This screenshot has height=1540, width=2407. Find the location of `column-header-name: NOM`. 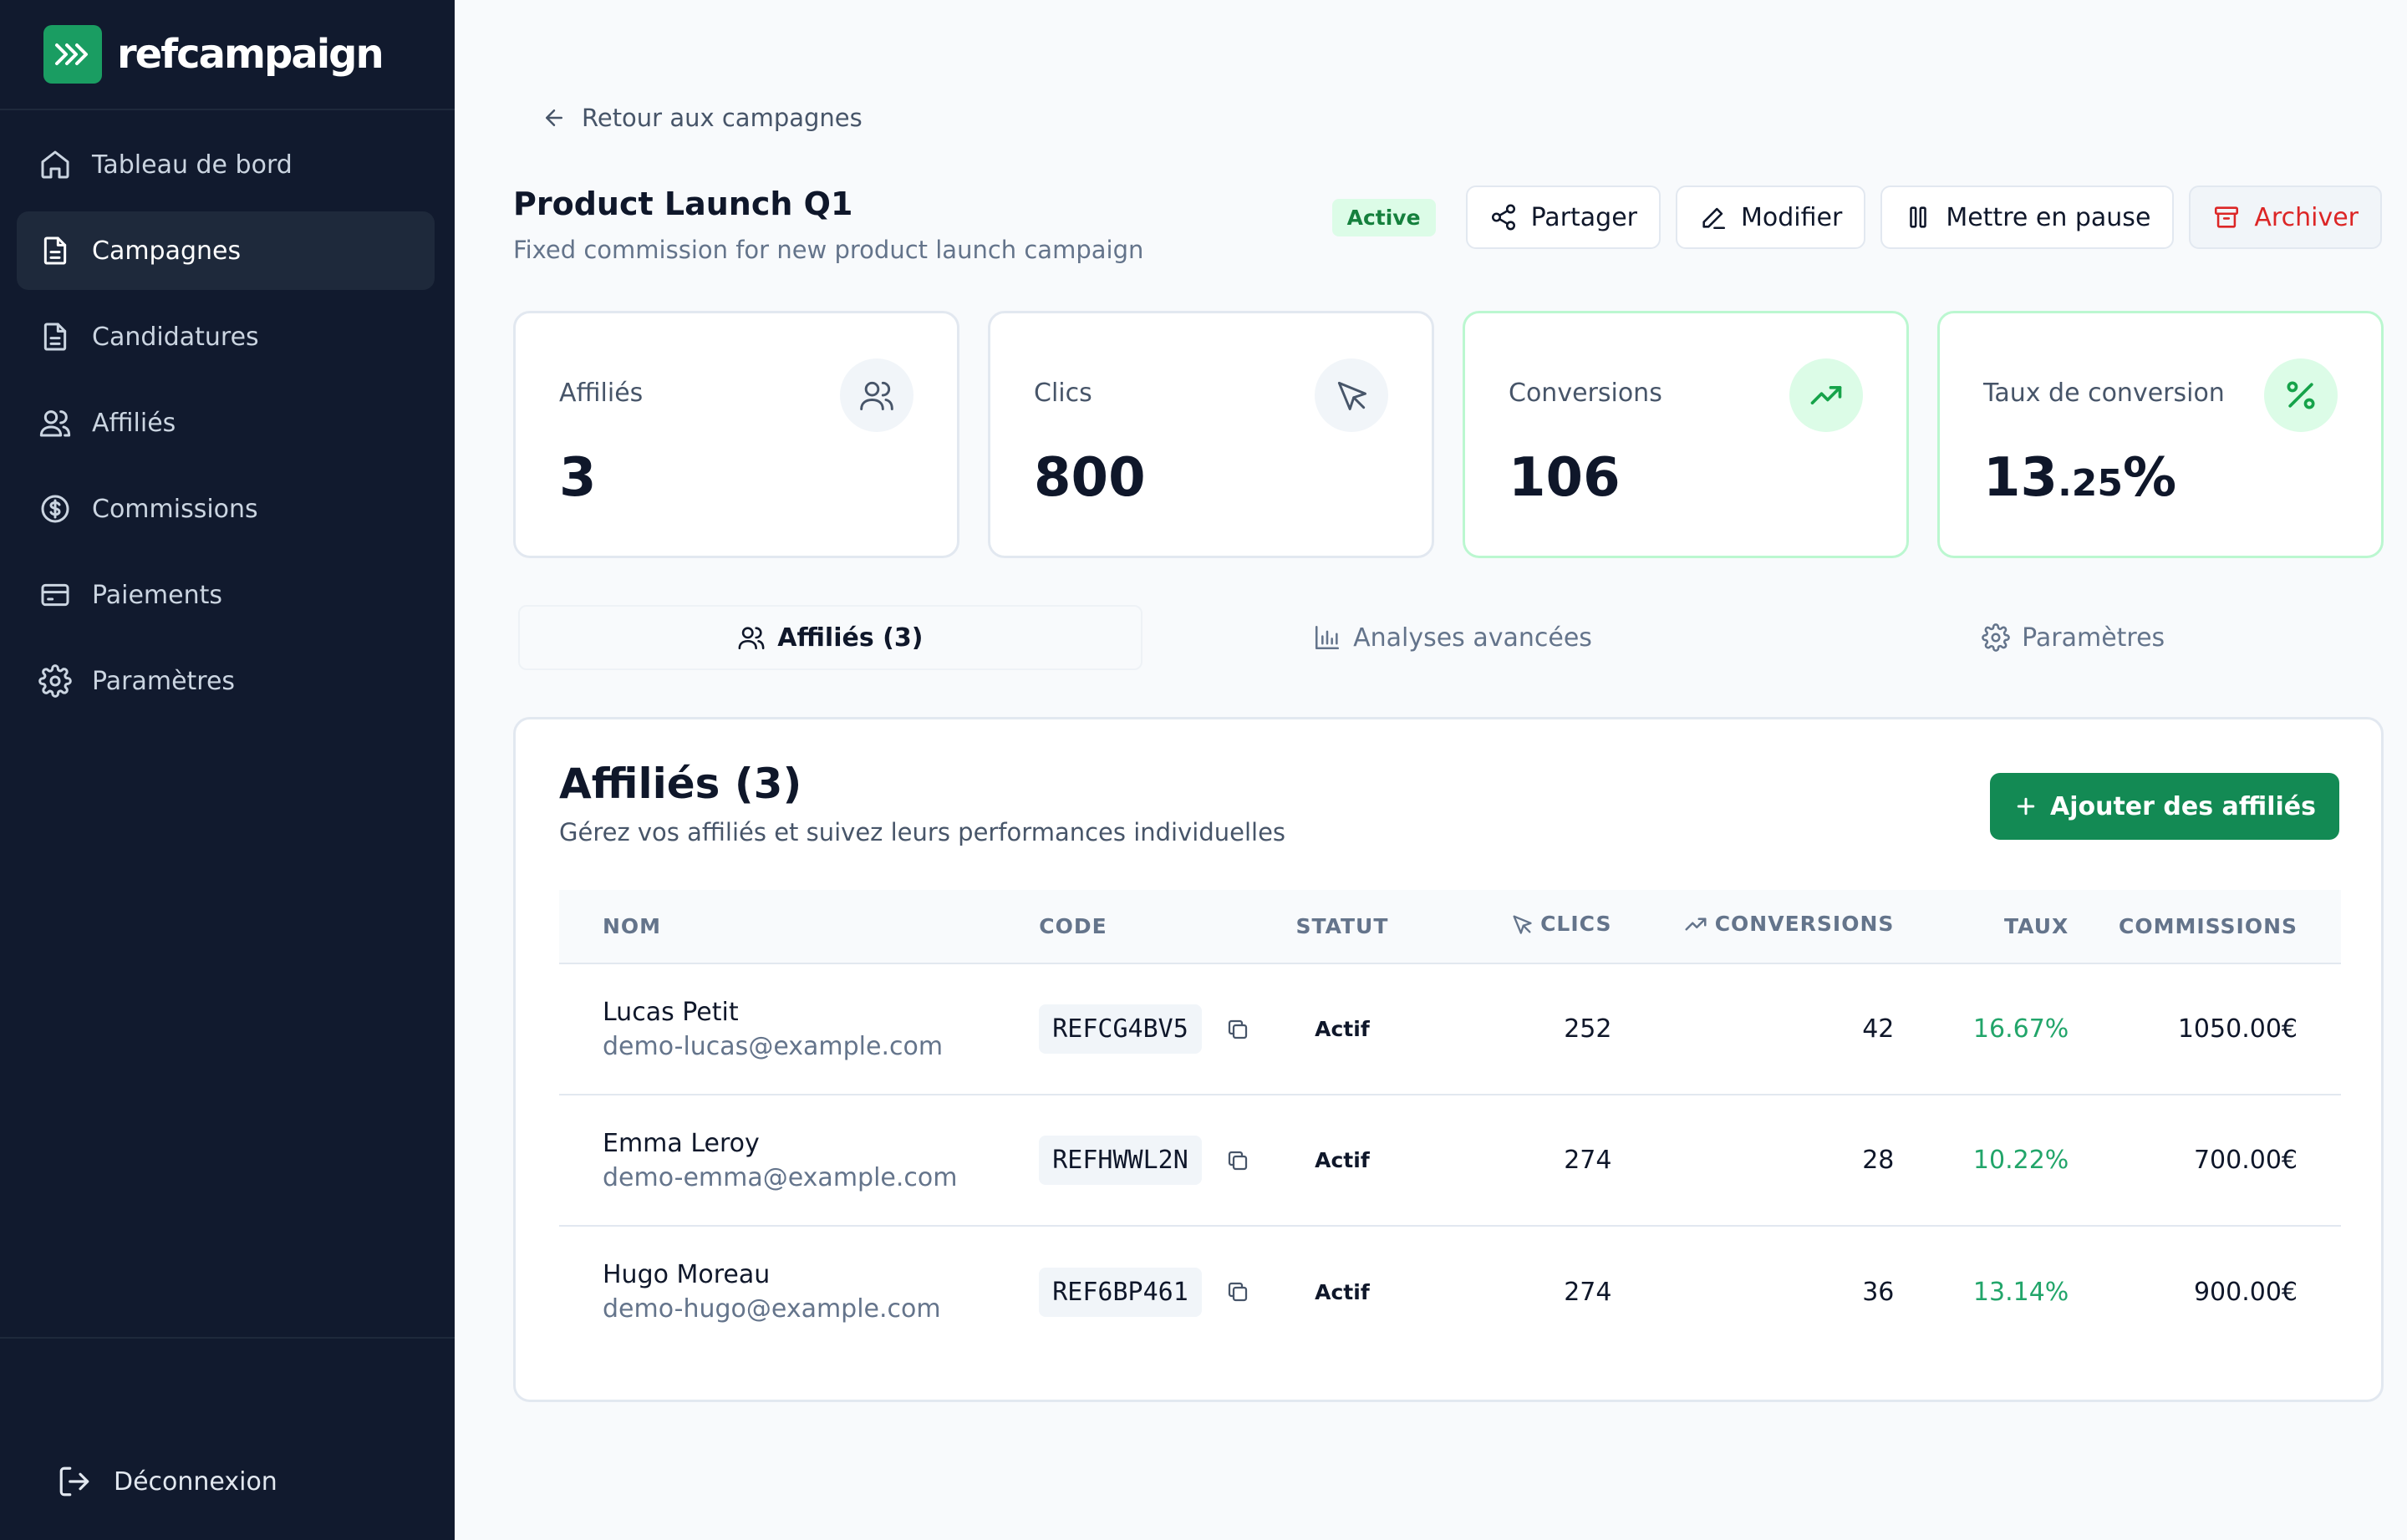

column-header-name: NOM is located at coordinates (777, 926).